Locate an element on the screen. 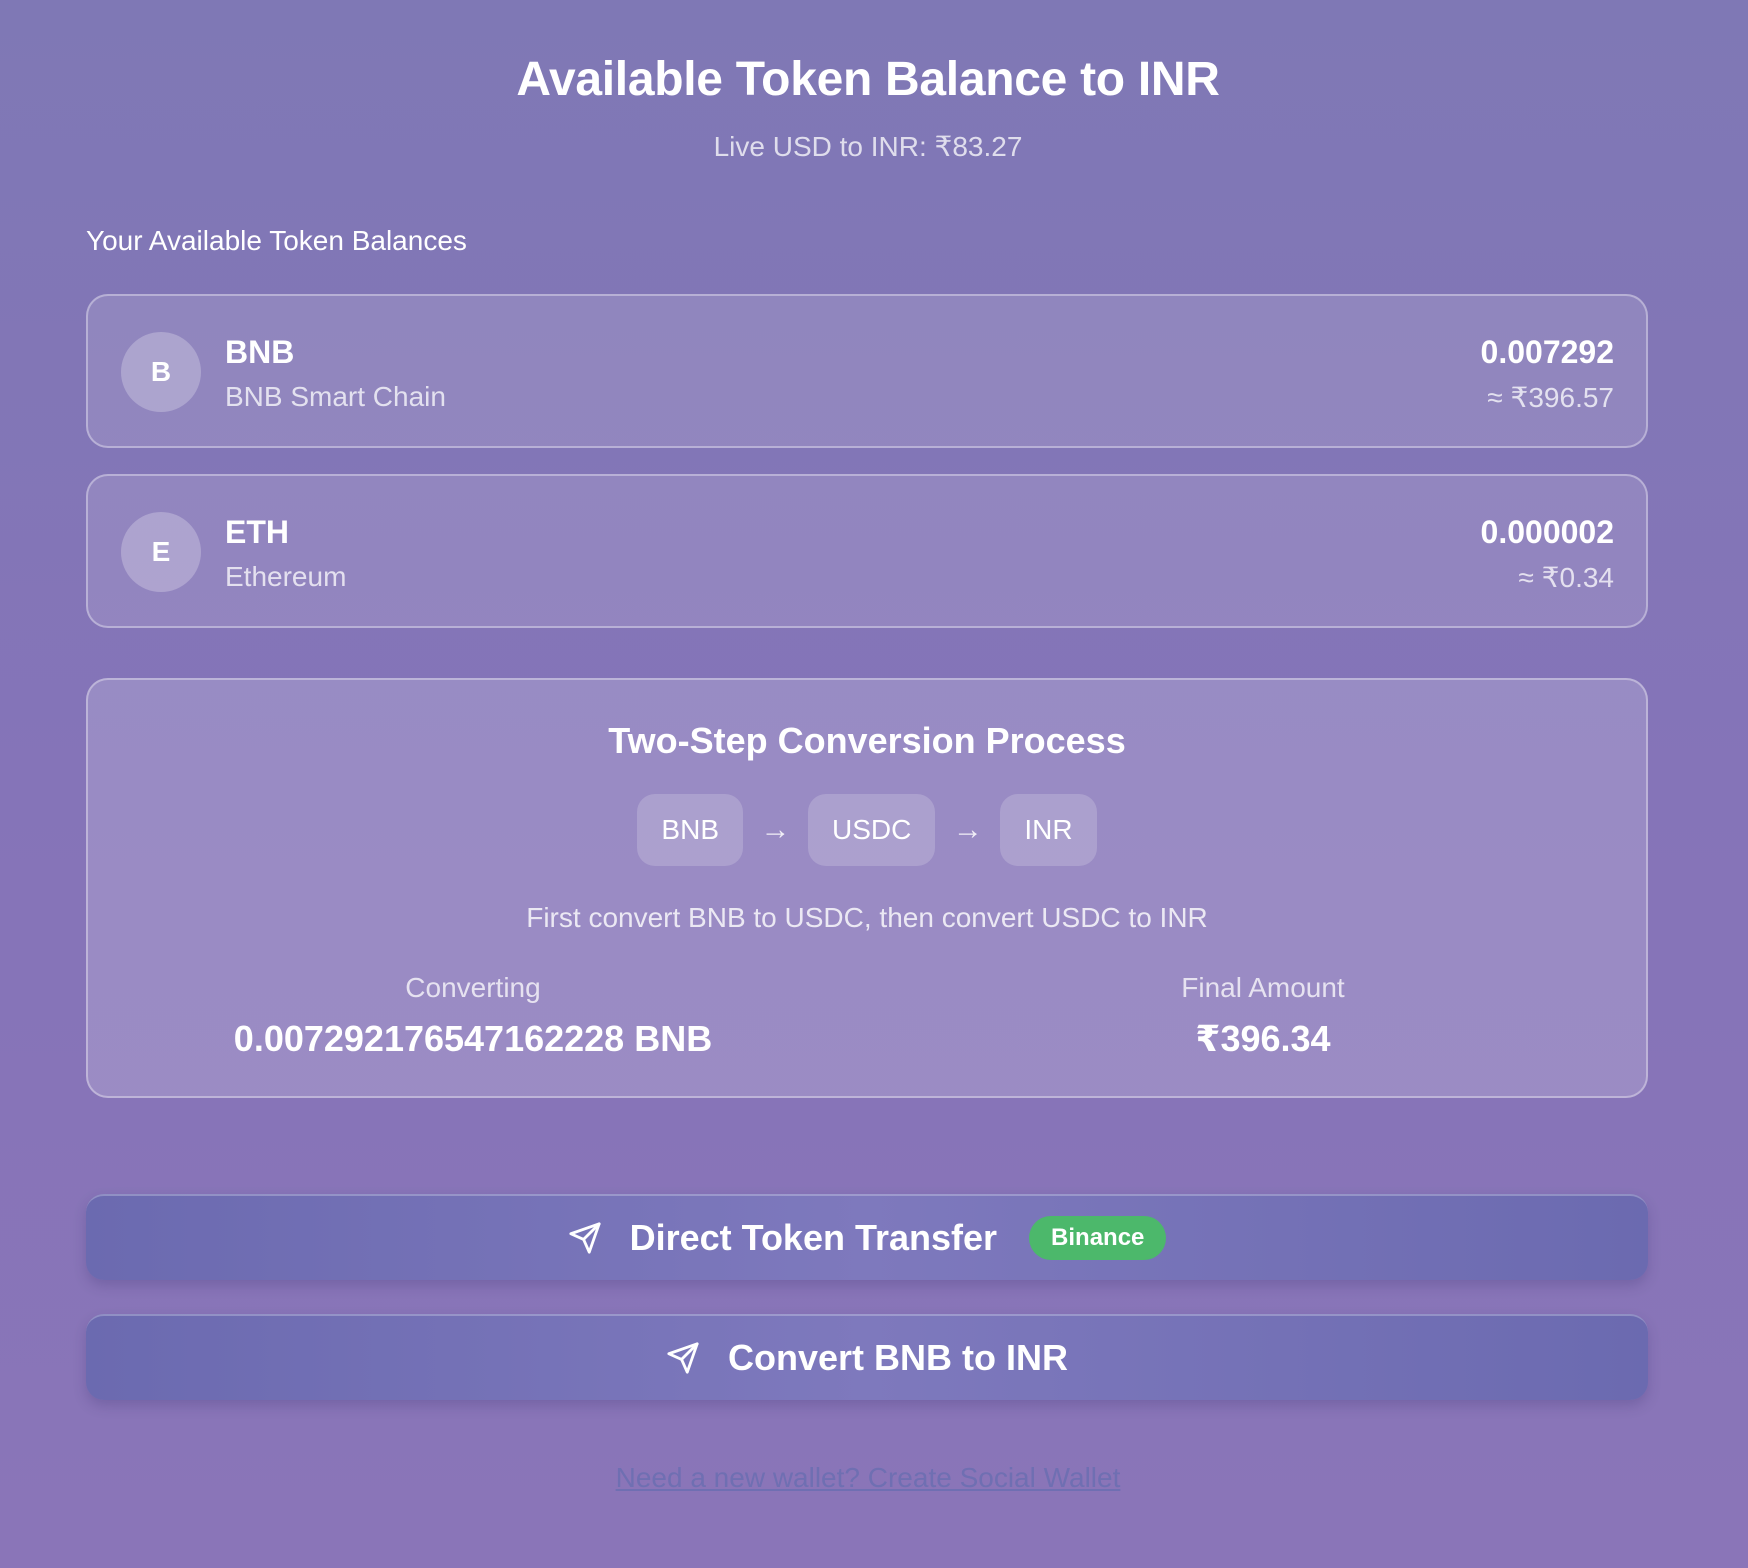 The height and width of the screenshot is (1568, 1748). process-title: Two-Step Conversion Process is located at coordinates (867, 740).